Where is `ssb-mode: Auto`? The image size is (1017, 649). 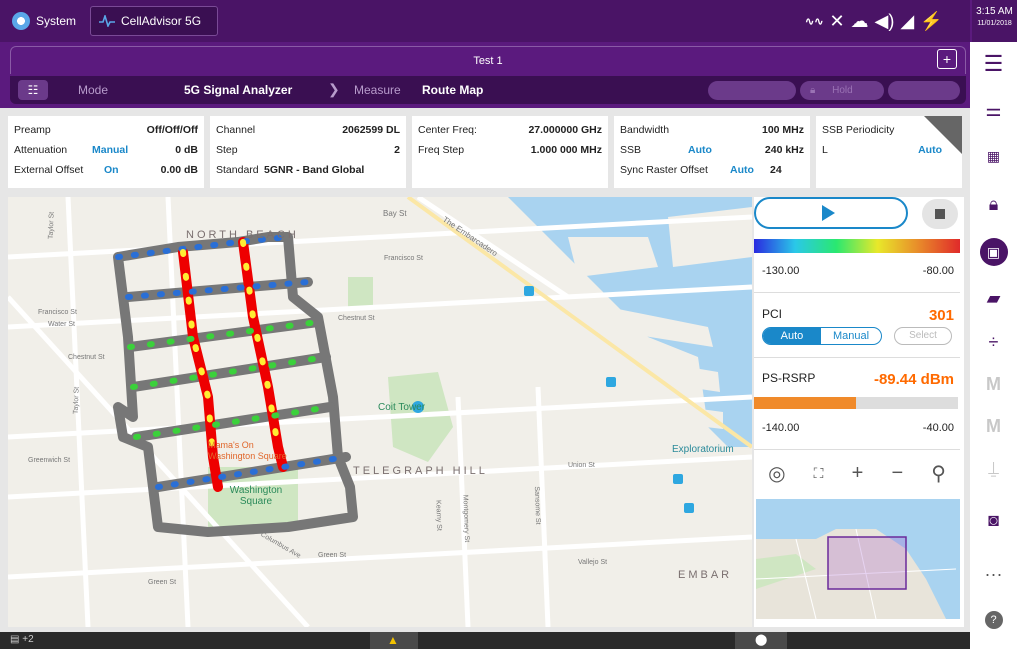
ssb-mode: Auto is located at coordinates (700, 150).